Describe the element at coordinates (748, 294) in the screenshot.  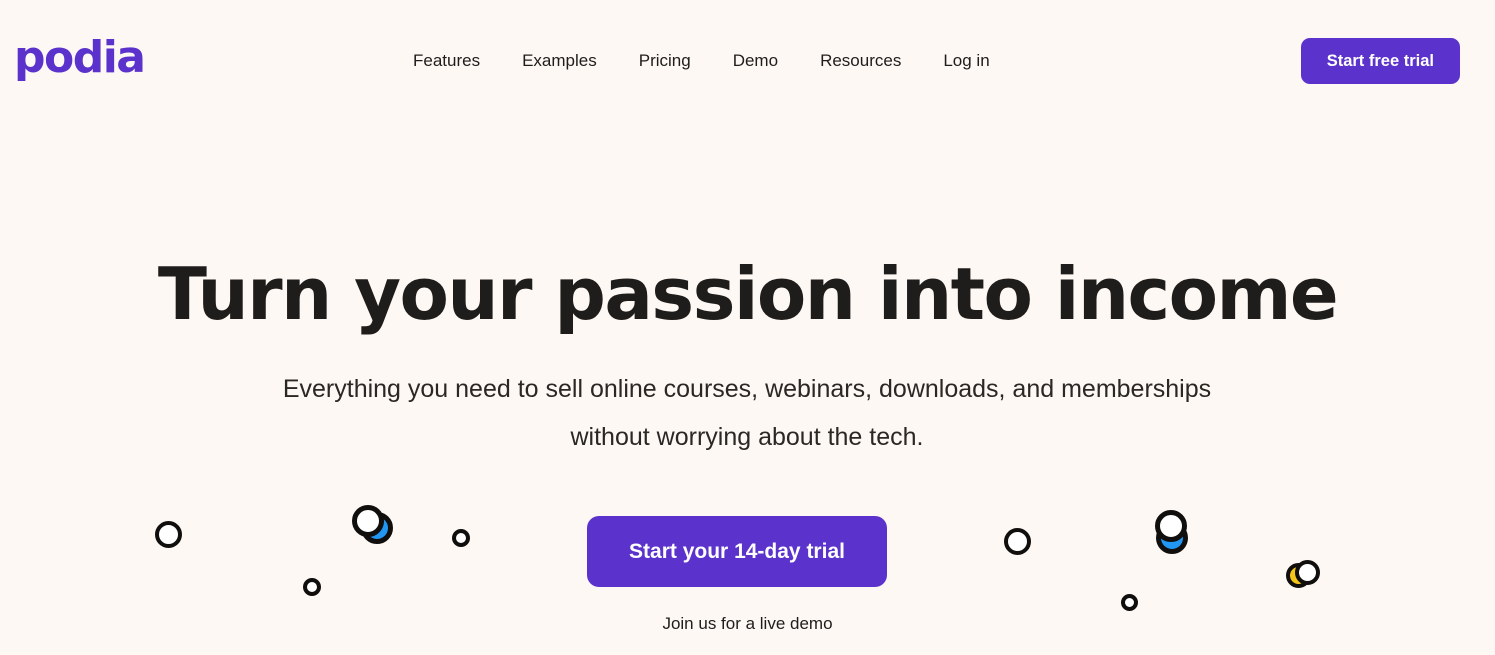
I see `page-title: Turn your passion into income` at that location.